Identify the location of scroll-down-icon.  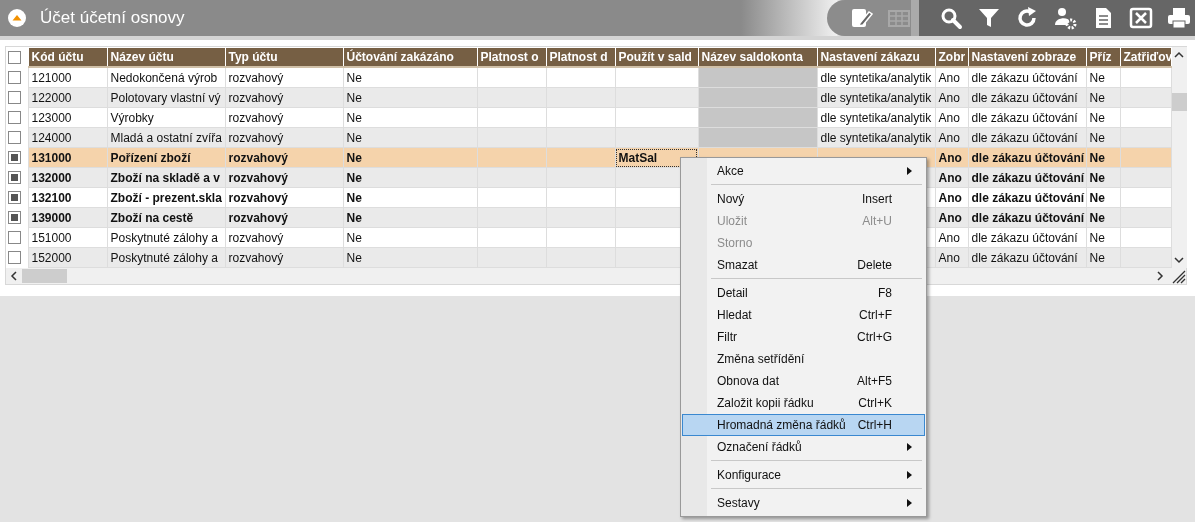
(1179, 260).